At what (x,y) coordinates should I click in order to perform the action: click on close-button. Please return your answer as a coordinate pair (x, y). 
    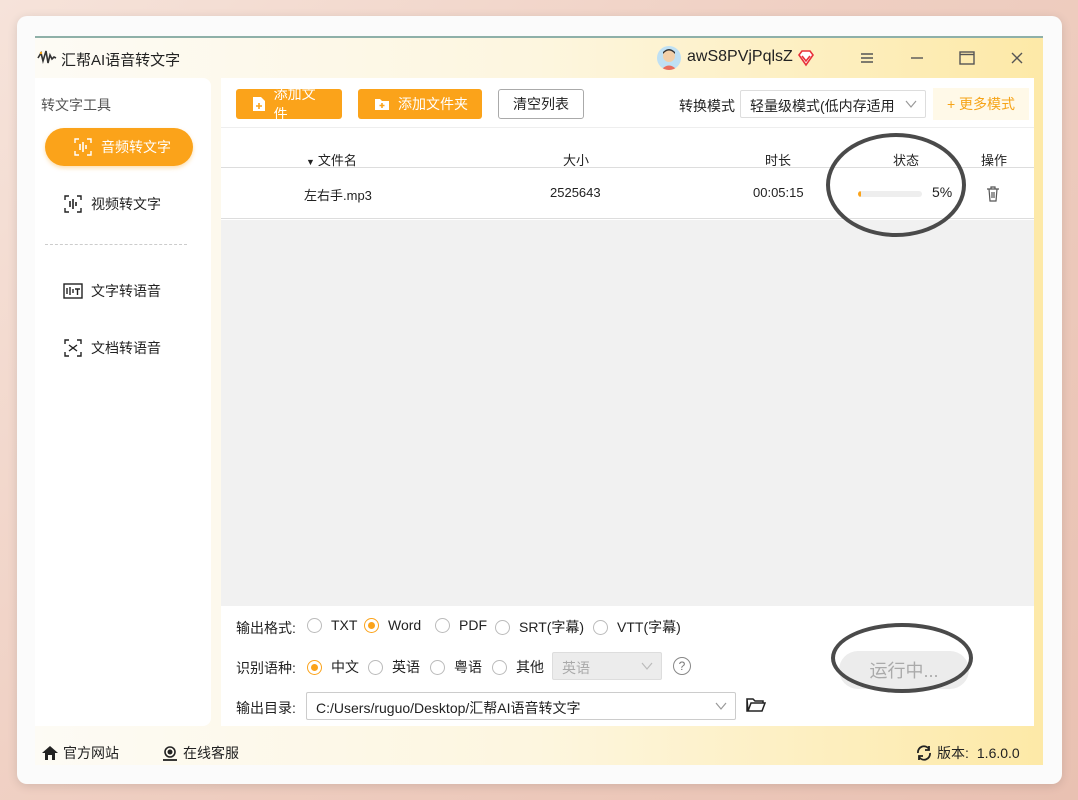
    Looking at the image, I should click on (1017, 58).